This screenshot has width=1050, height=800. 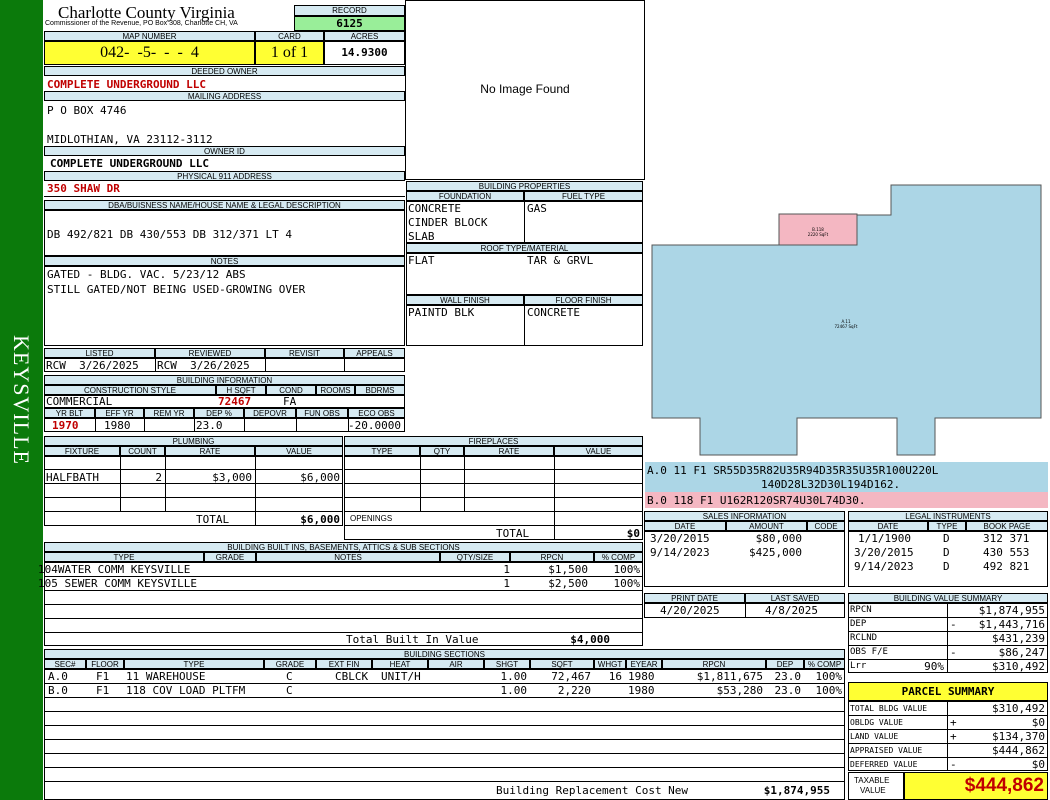 I want to click on mailing-label: MAILING ADDRESS, so click(x=224, y=96).